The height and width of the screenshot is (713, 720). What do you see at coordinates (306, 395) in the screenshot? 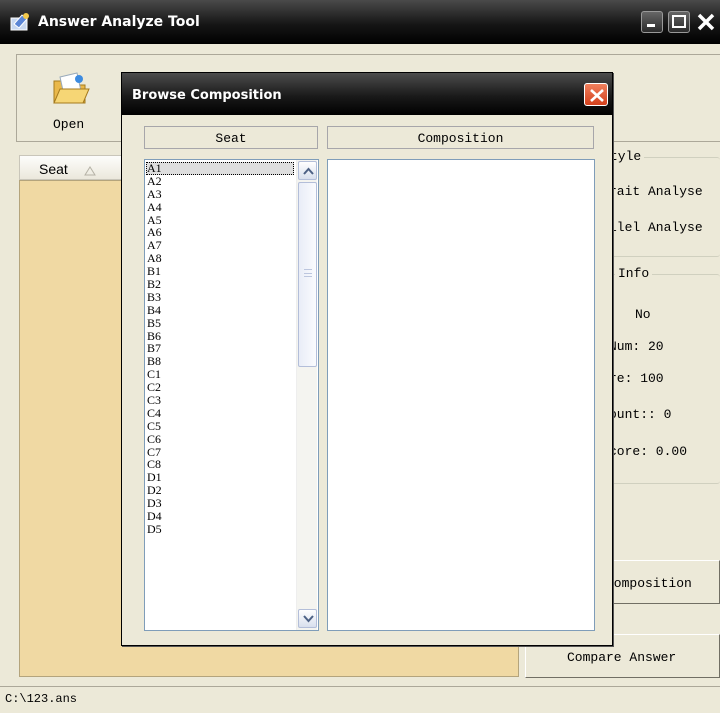
I see `seat-scrollbar` at bounding box center [306, 395].